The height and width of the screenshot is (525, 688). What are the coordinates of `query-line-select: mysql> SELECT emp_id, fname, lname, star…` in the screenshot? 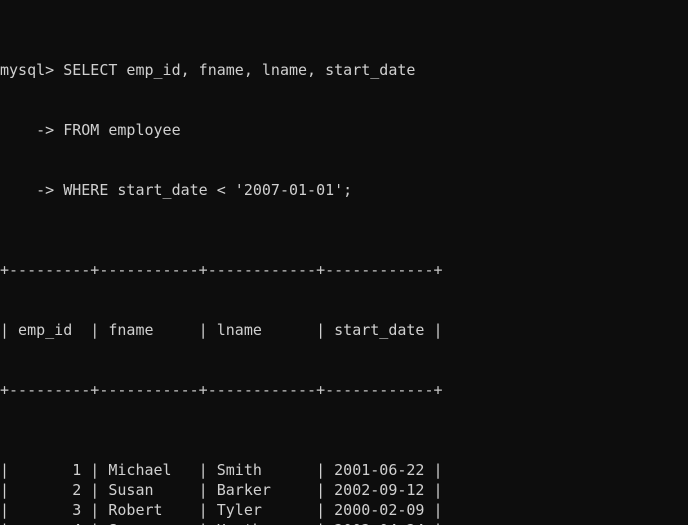 It's located at (208, 70).